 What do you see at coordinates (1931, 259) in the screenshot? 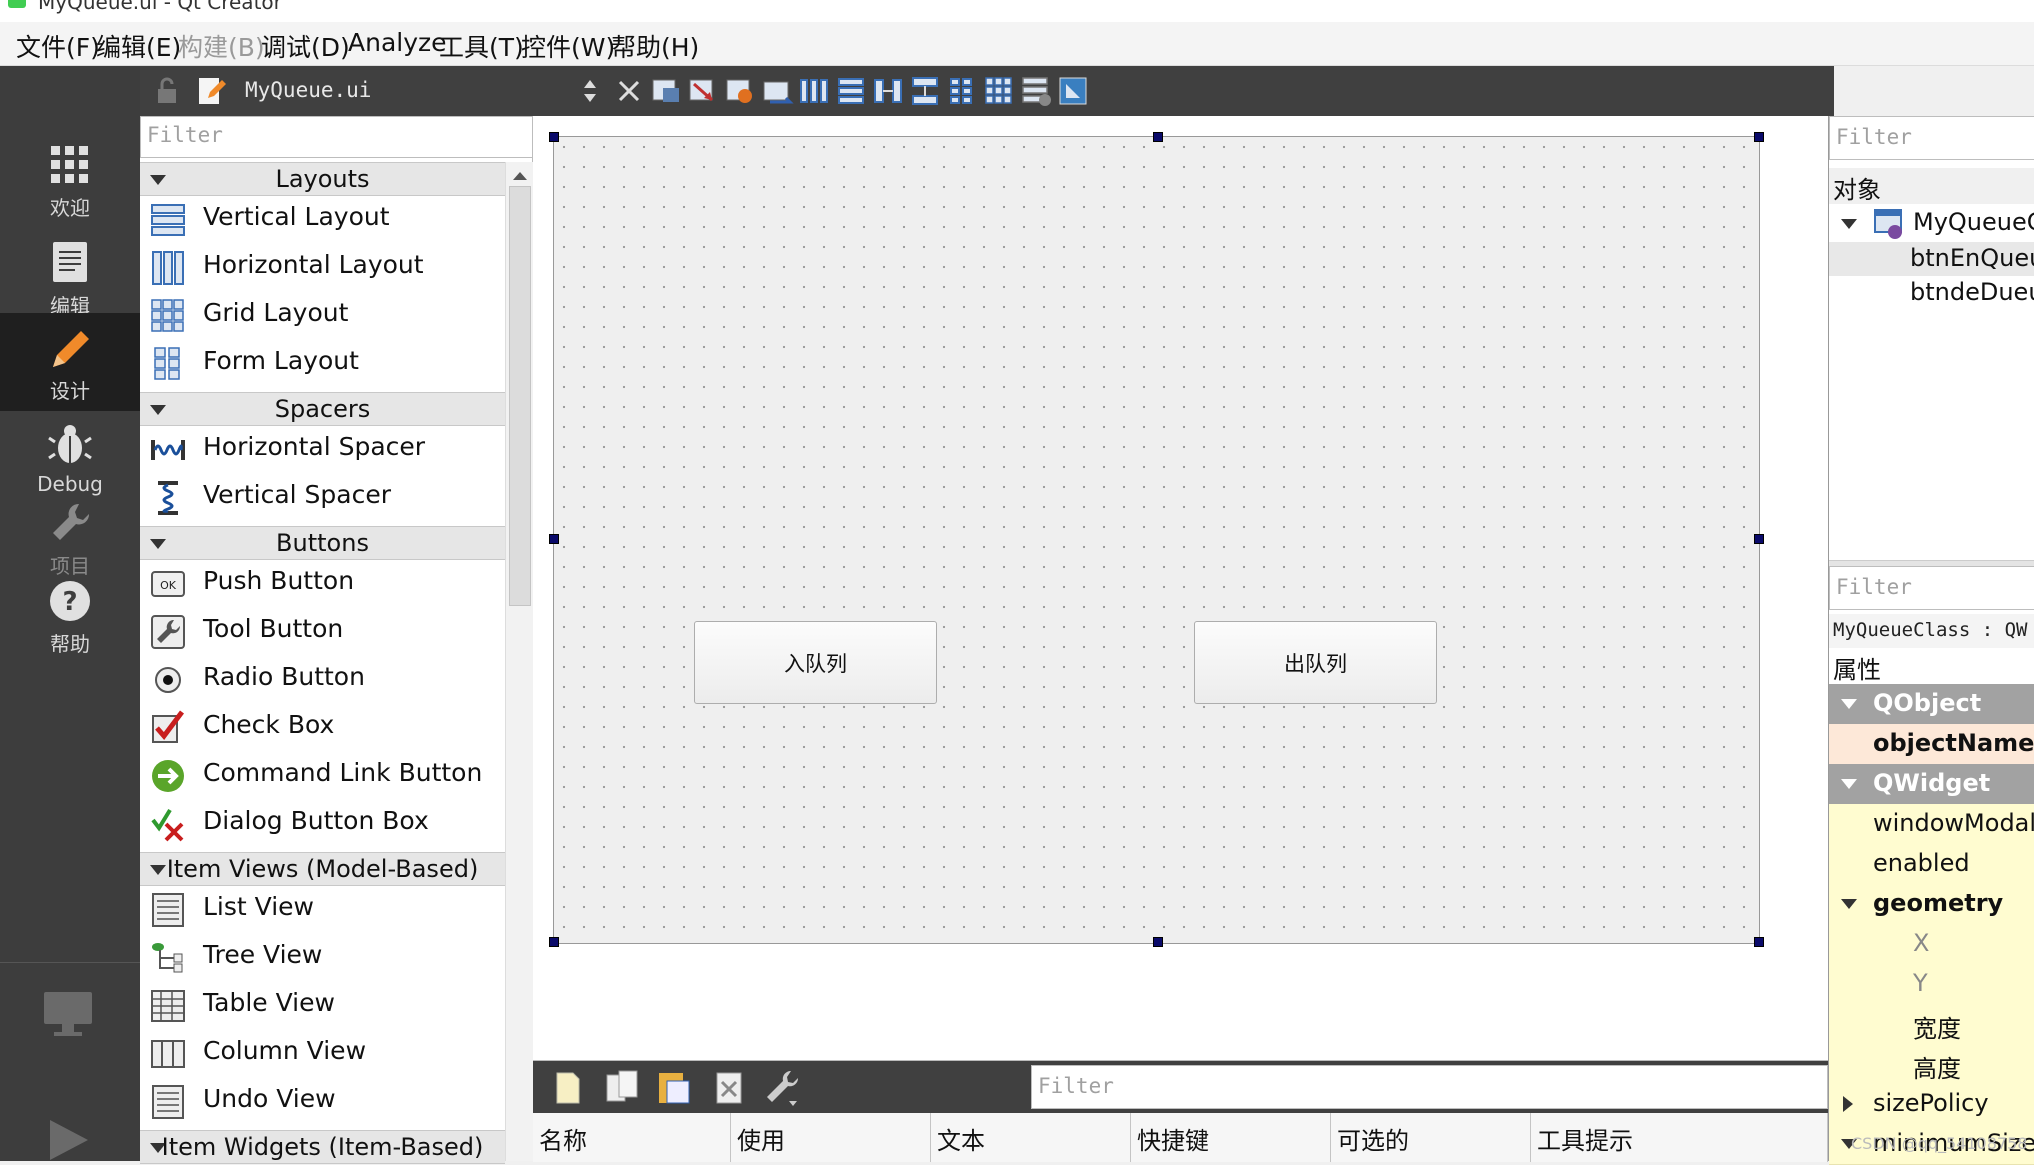
I see `object-tree-item: btnEnQueu` at bounding box center [1931, 259].